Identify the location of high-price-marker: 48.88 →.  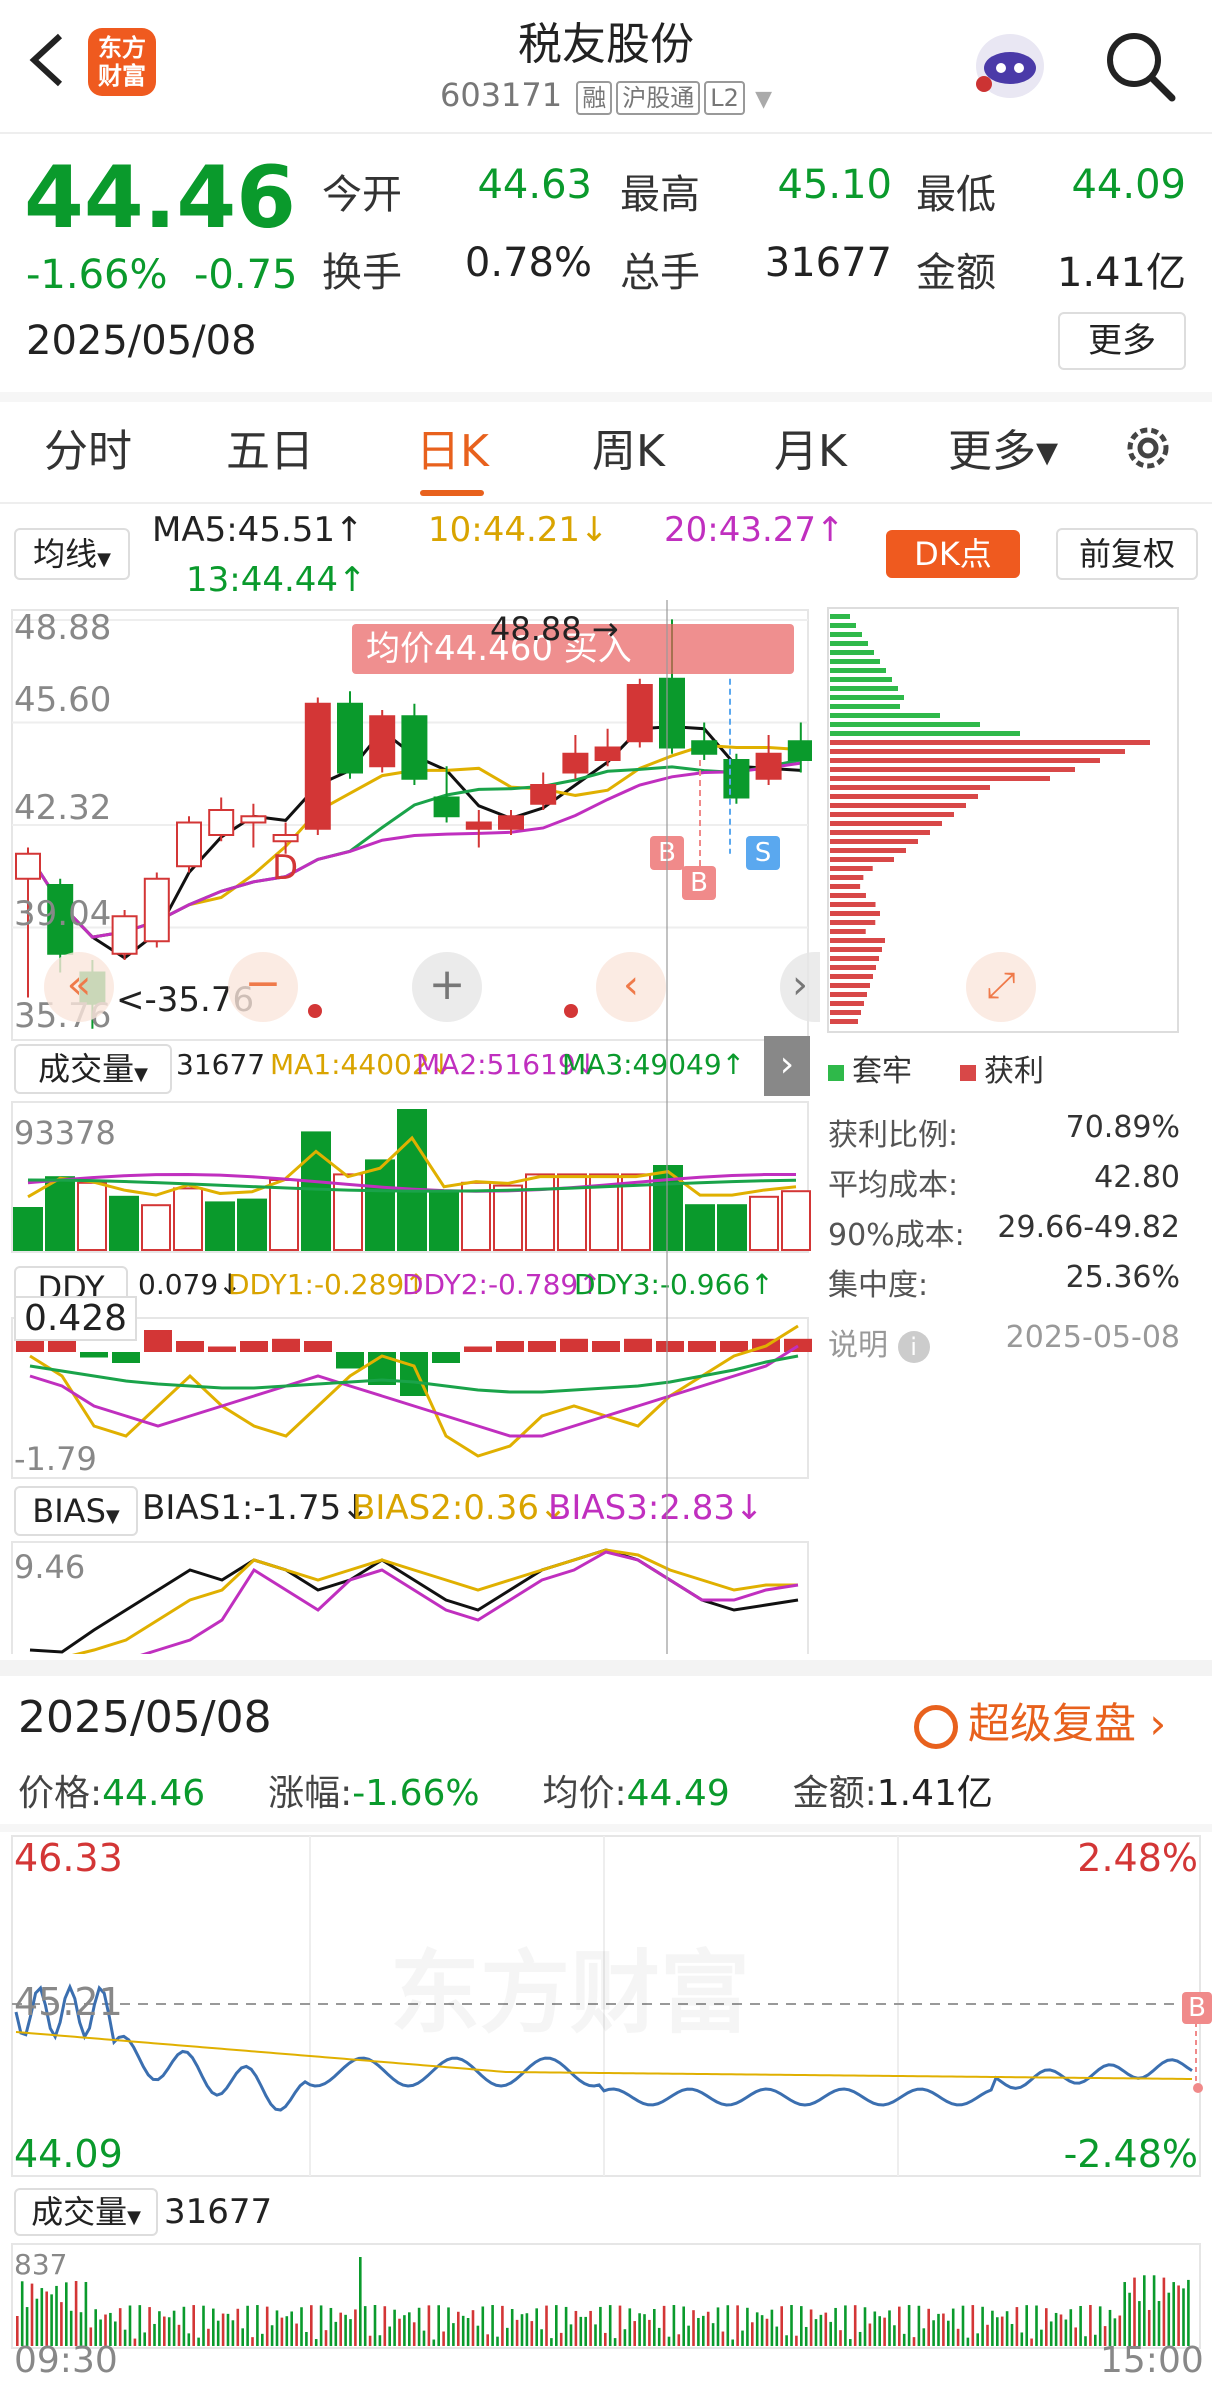
(554, 629).